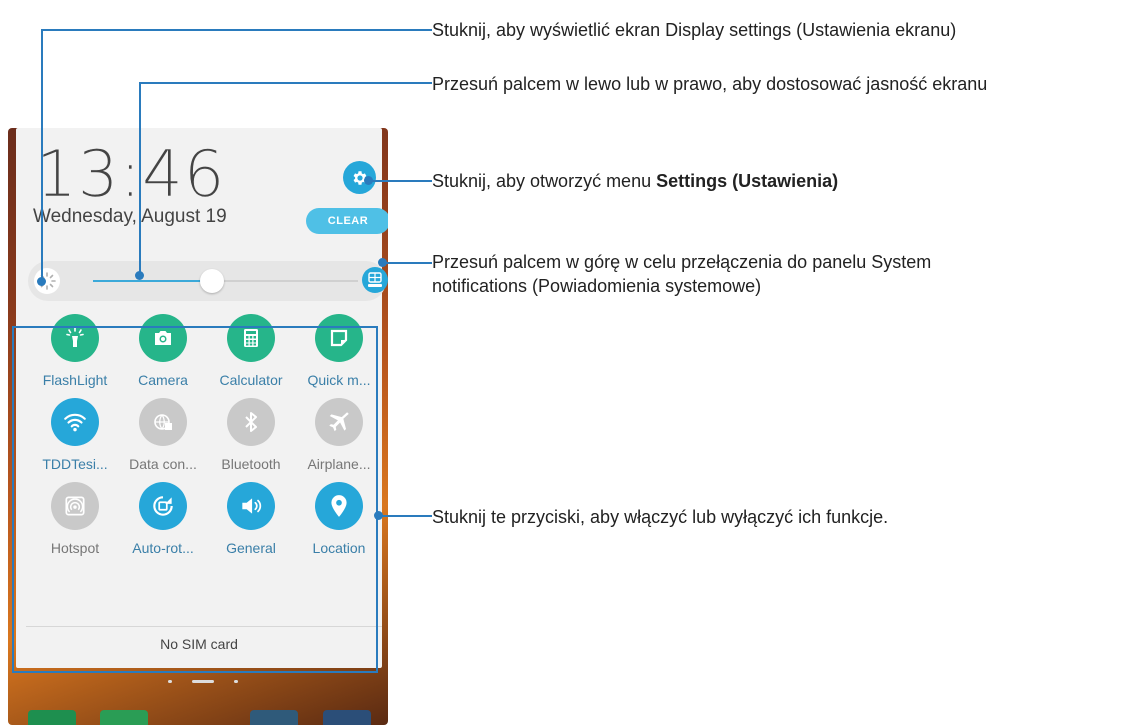 This screenshot has width=1134, height=725. I want to click on auto-brightness-icon, so click(375, 279).